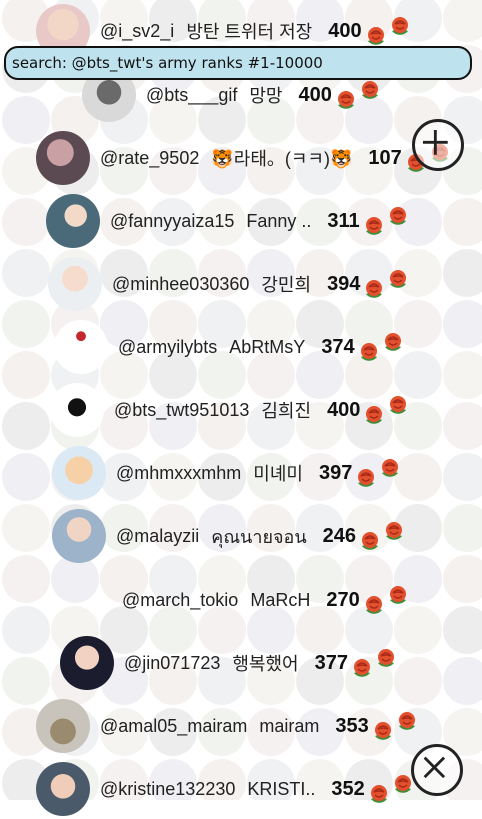 Image resolution: width=482 pixels, height=819 pixels. I want to click on user-handle: @armyilybts, so click(167, 347).